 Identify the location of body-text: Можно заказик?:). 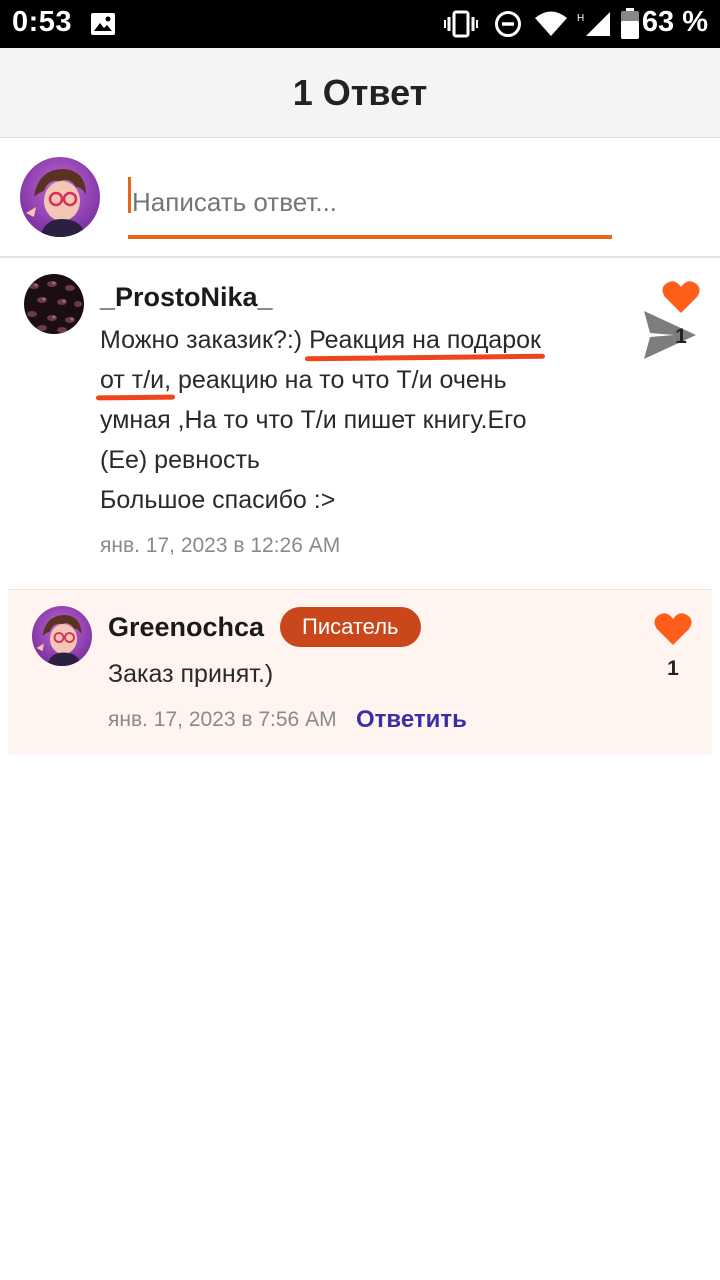
(201, 340).